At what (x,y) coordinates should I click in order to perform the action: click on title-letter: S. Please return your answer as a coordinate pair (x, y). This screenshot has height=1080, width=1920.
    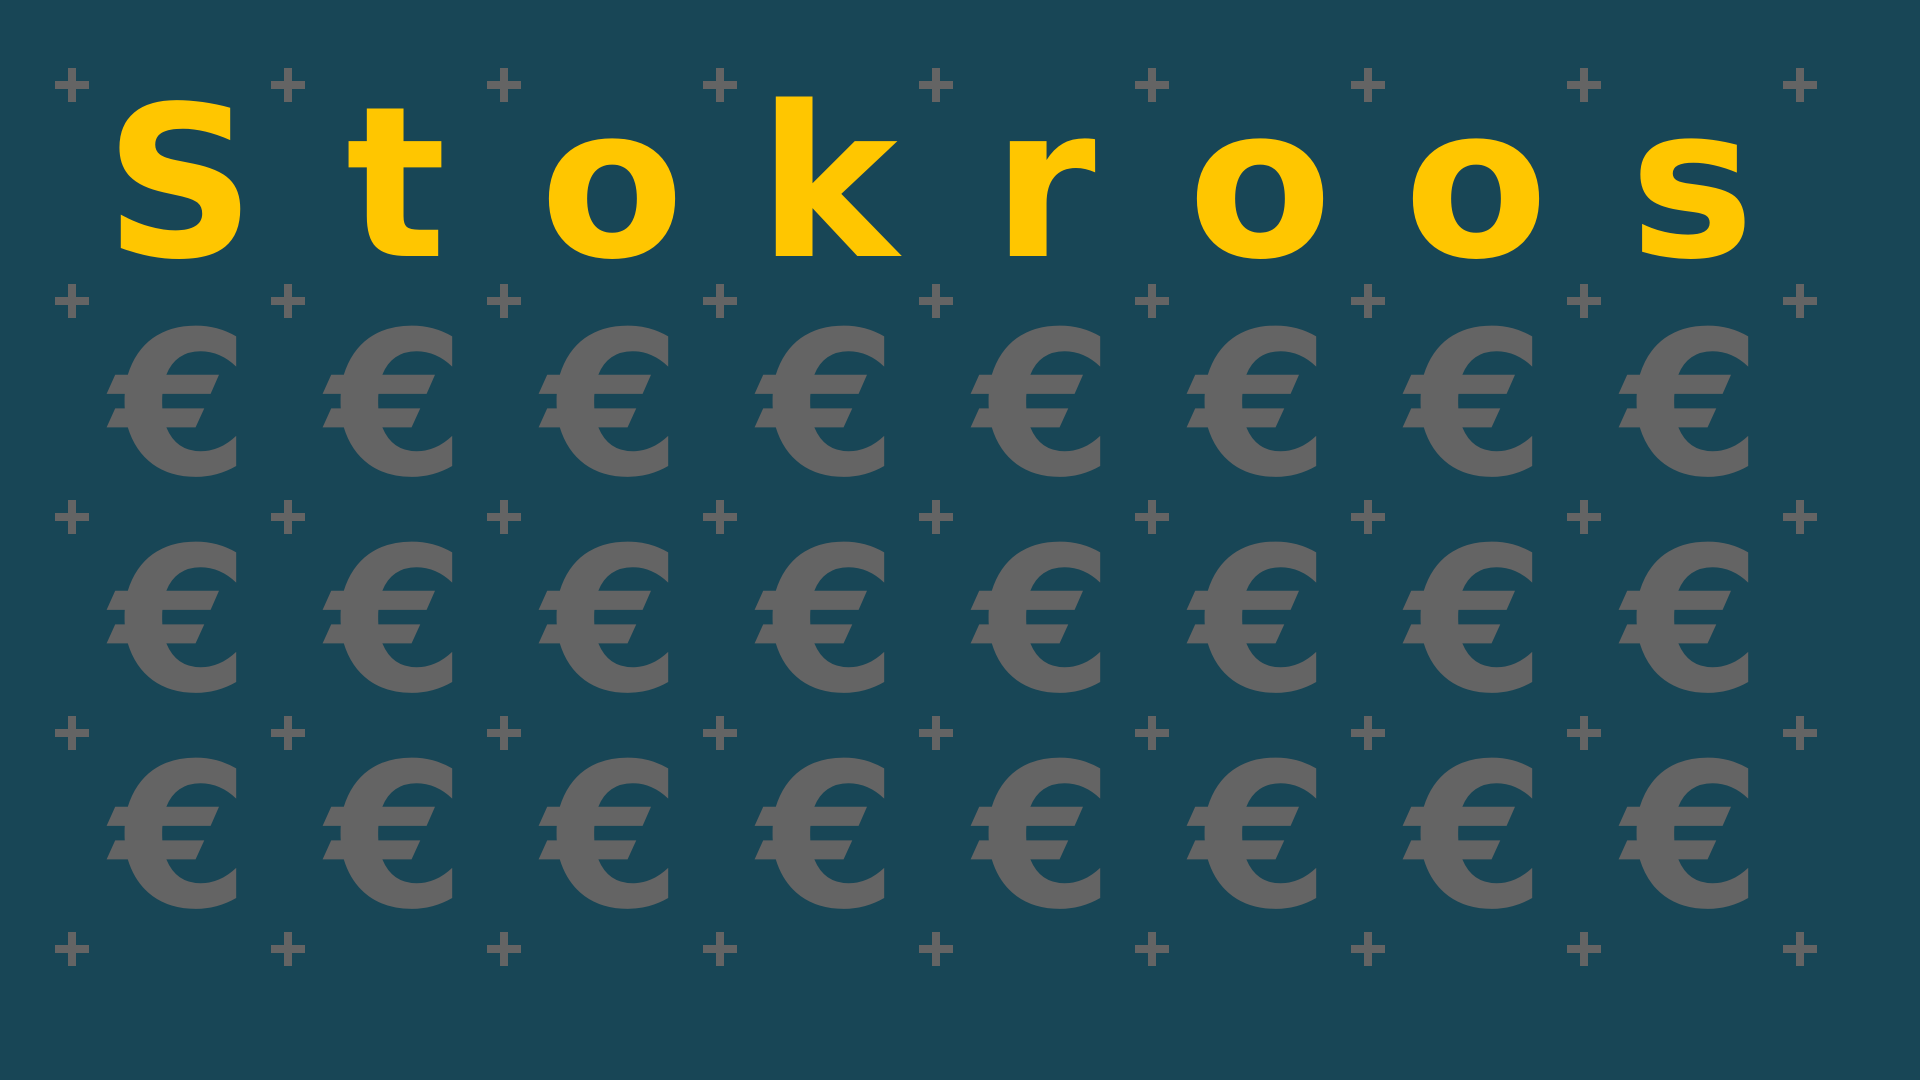
    Looking at the image, I should click on (180, 183).